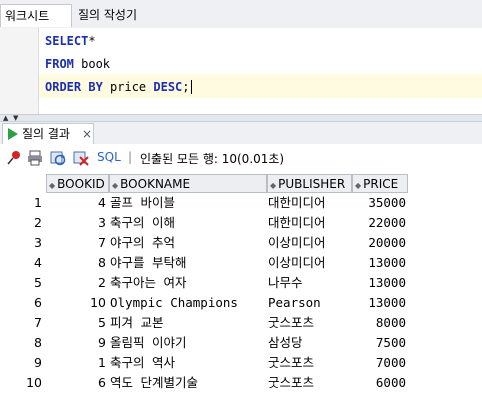 Image resolution: width=482 pixels, height=410 pixels. What do you see at coordinates (379, 243) in the screenshot?
I see `cell-price: 20000` at bounding box center [379, 243].